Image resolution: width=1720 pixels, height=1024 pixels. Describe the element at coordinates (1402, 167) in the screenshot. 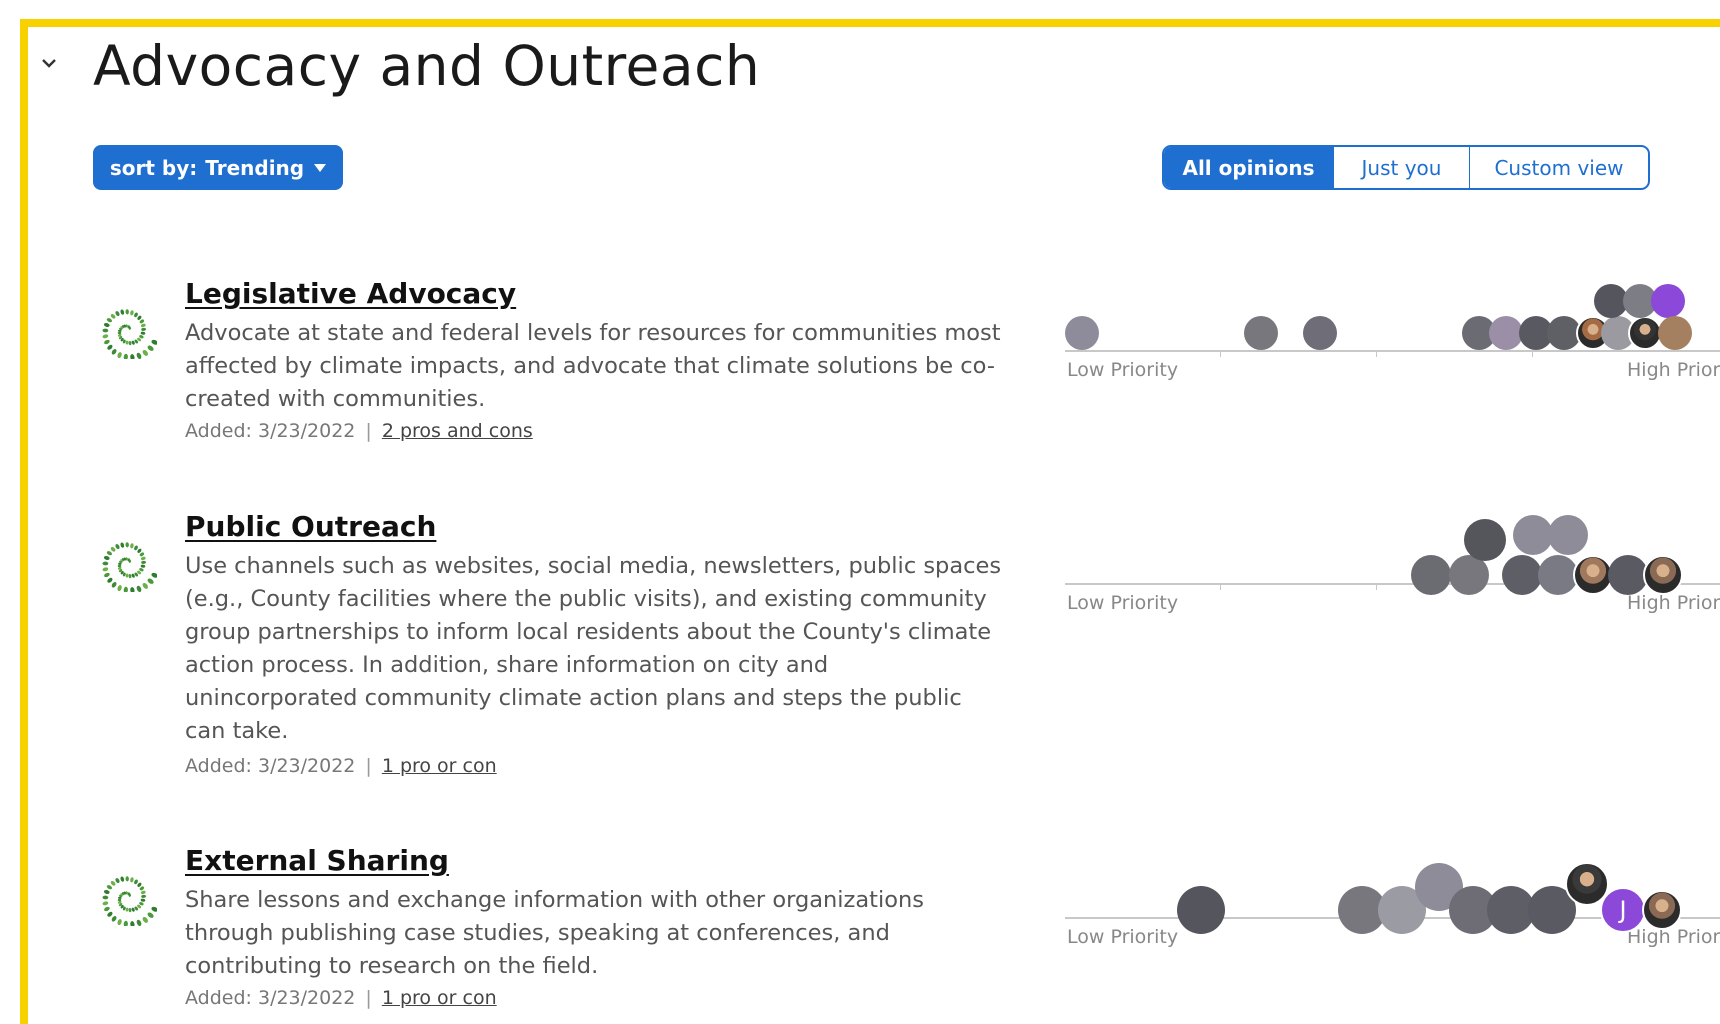

I see `view-just-you: Just you` at that location.